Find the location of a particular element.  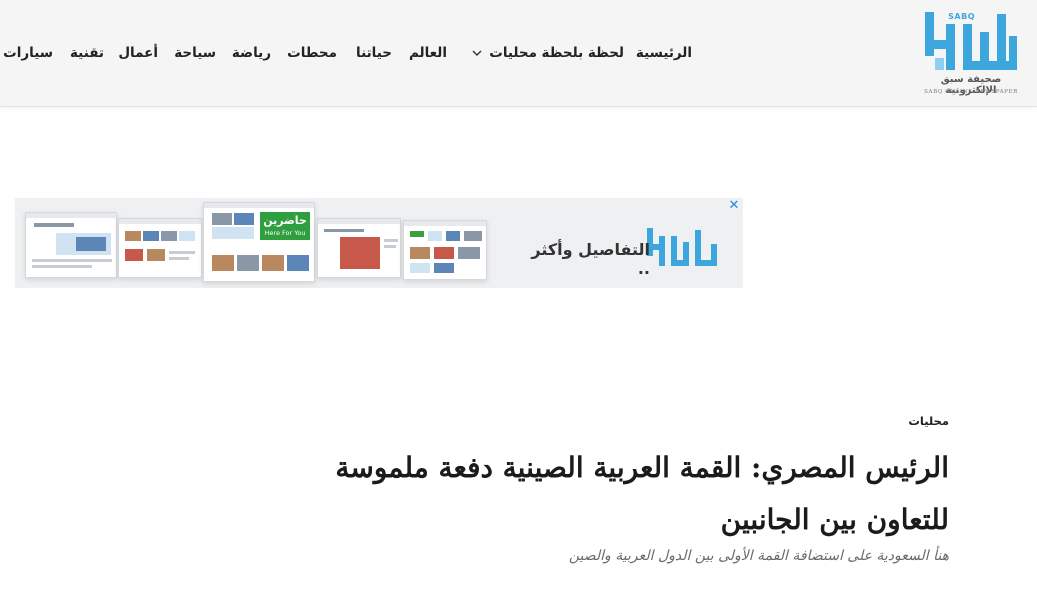

ad-headline: التفاصيل وأكثر .. is located at coordinates (590, 259).